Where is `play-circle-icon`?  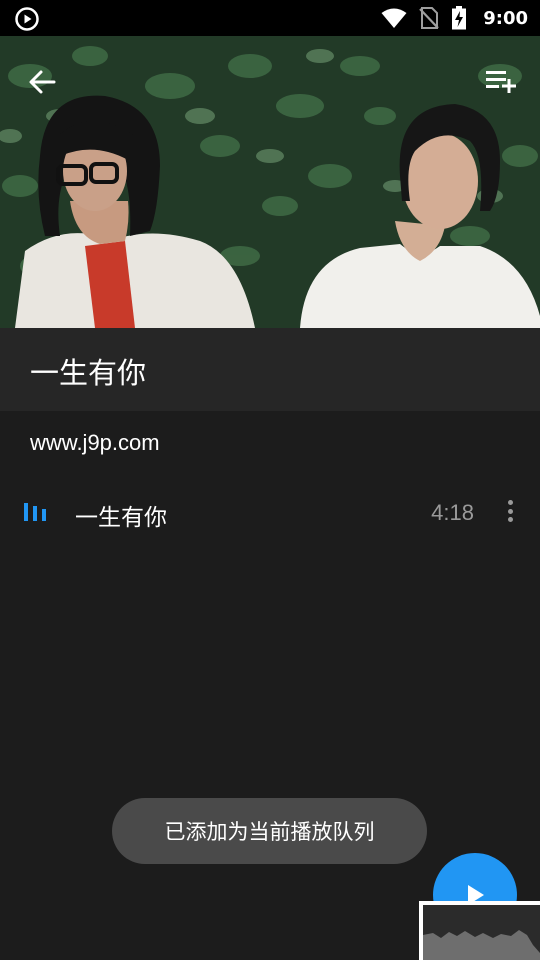 play-circle-icon is located at coordinates (27, 19).